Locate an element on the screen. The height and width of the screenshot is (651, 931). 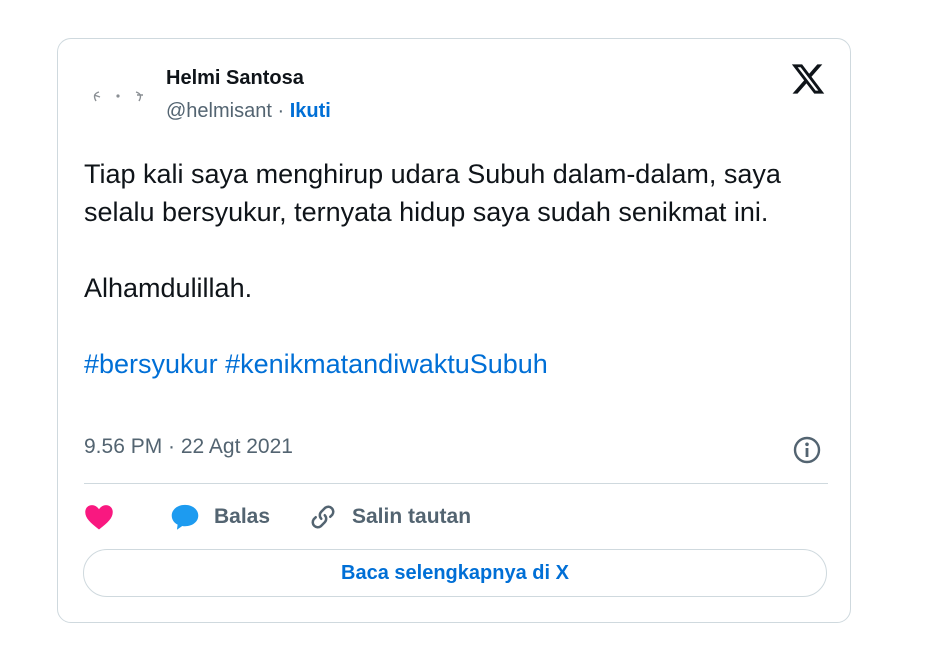
speech-bubble-icon is located at coordinates (185, 517).